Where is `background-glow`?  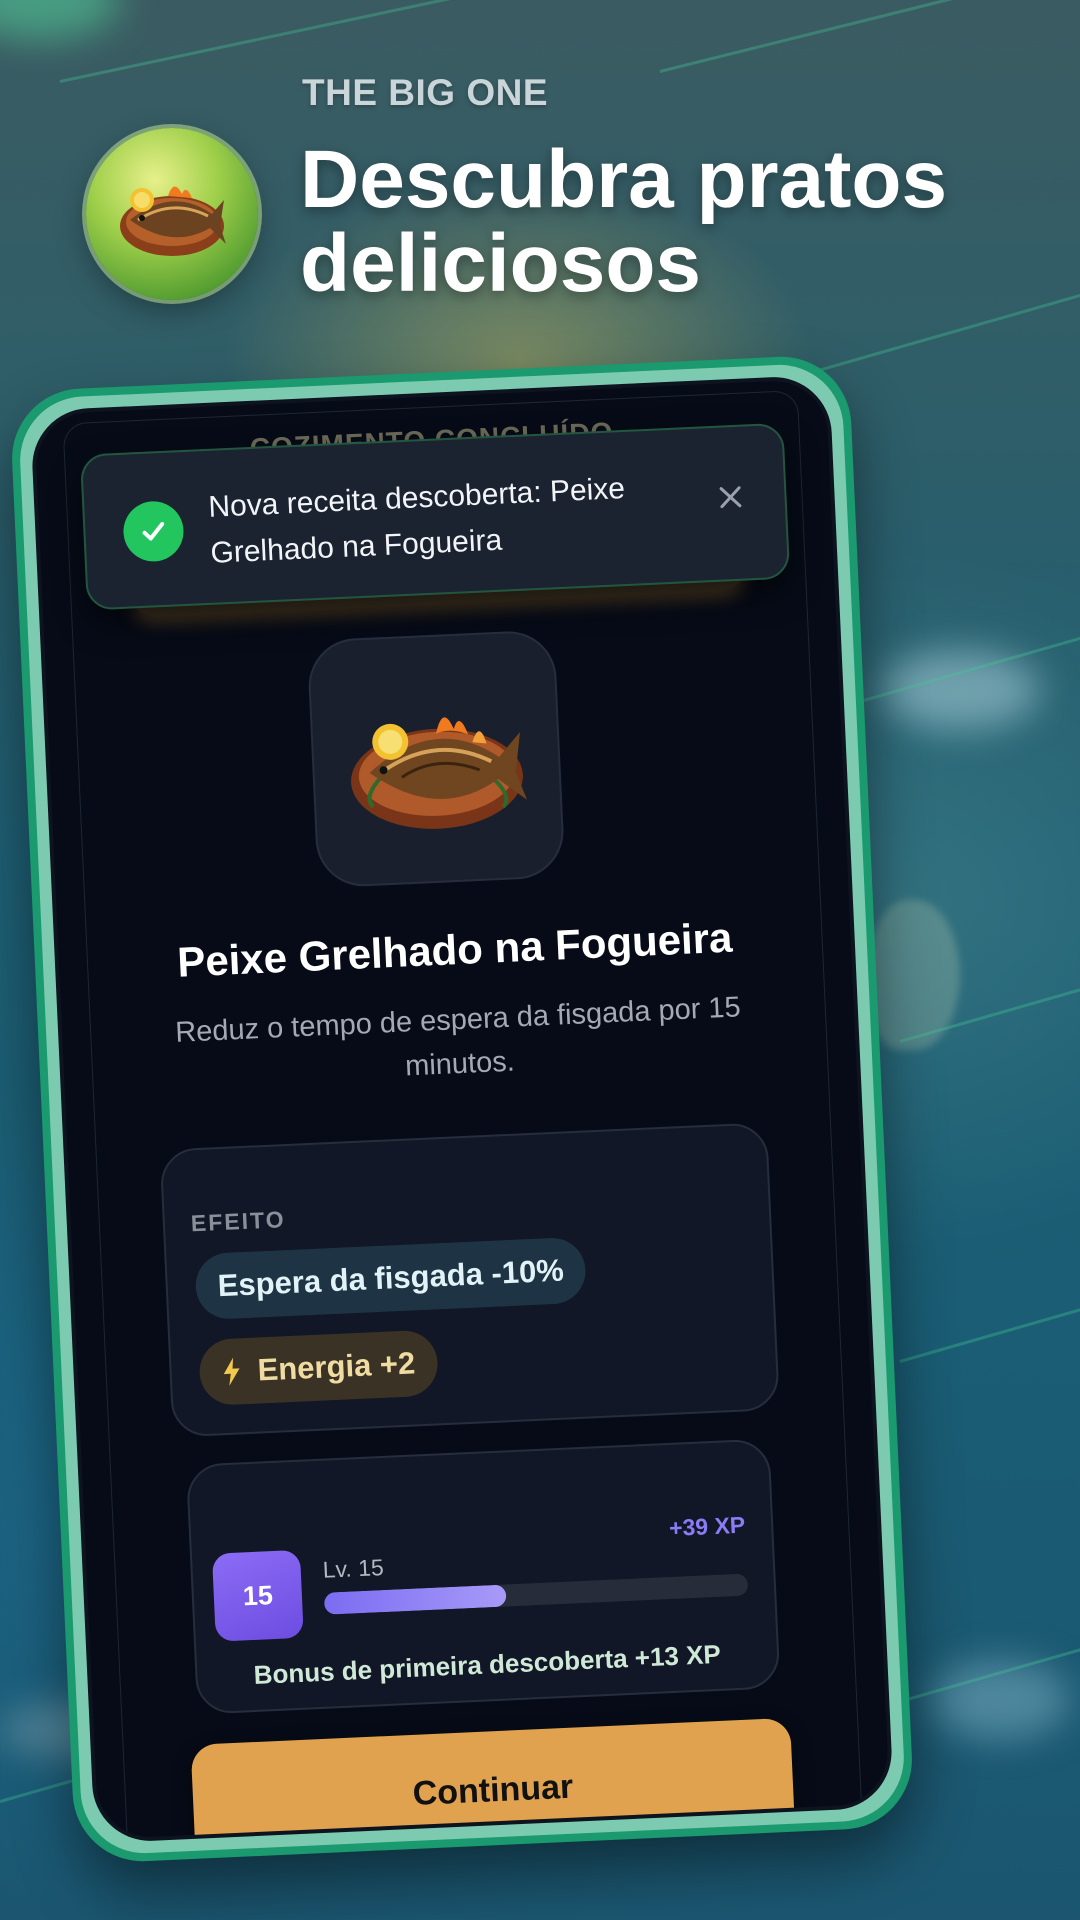 background-glow is located at coordinates (60, 20).